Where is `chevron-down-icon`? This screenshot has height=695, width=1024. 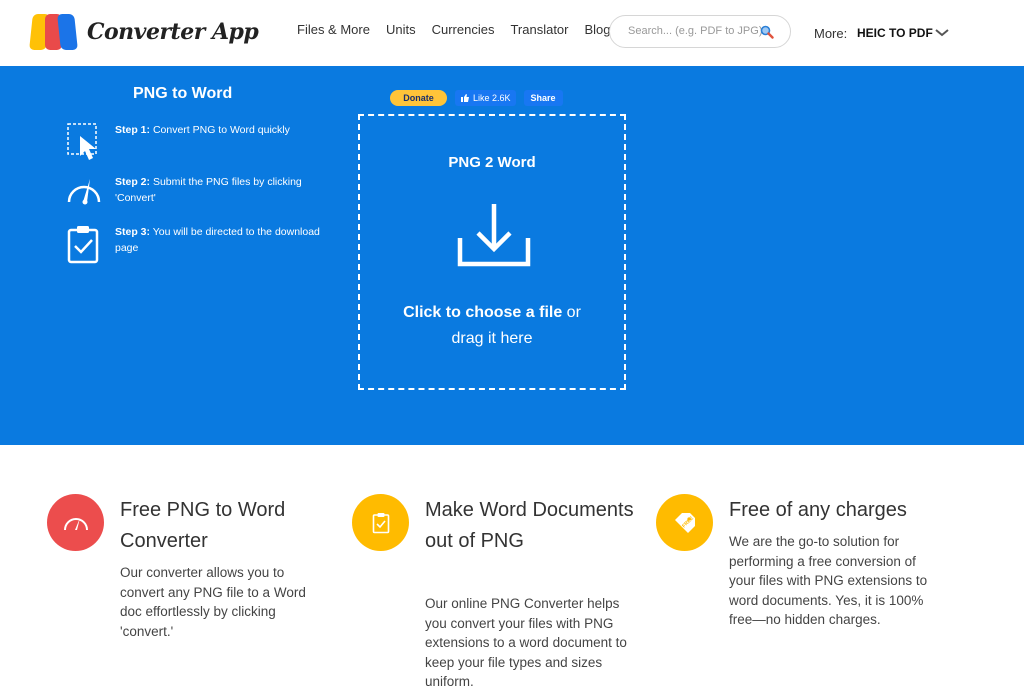
chevron-down-icon is located at coordinates (942, 33).